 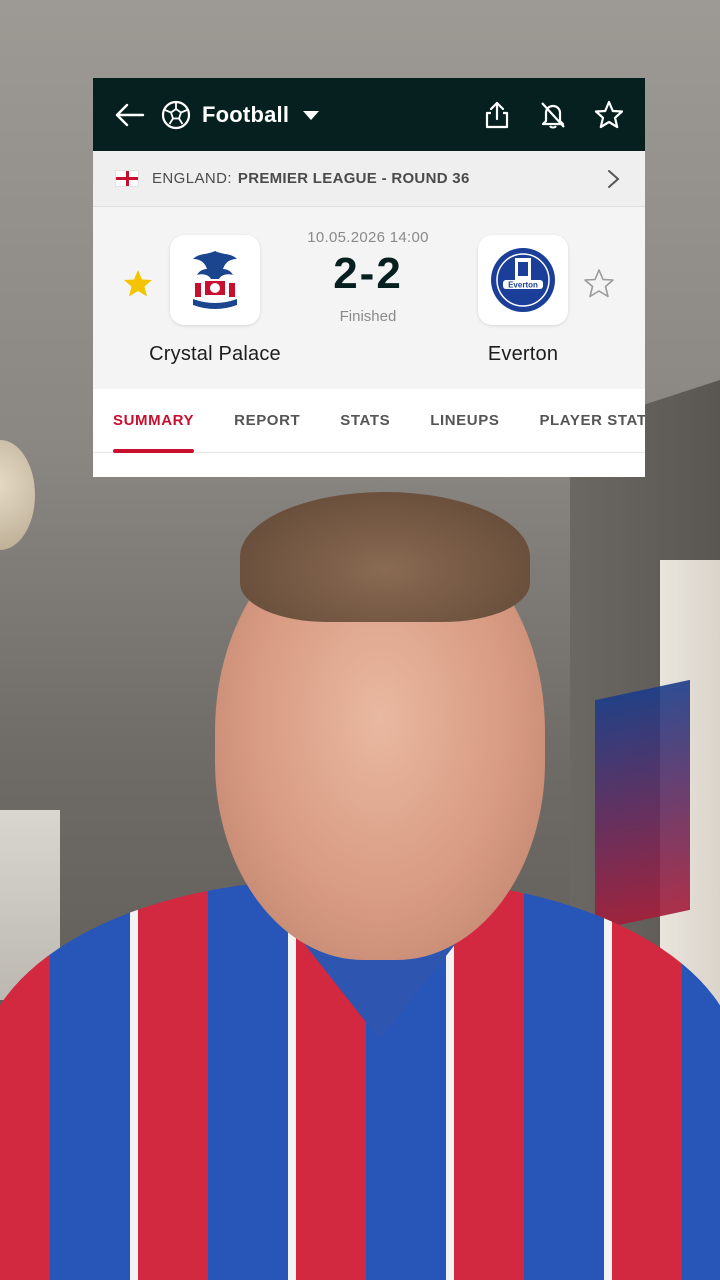 I want to click on league-country: ENGLAND:, so click(x=192, y=178).